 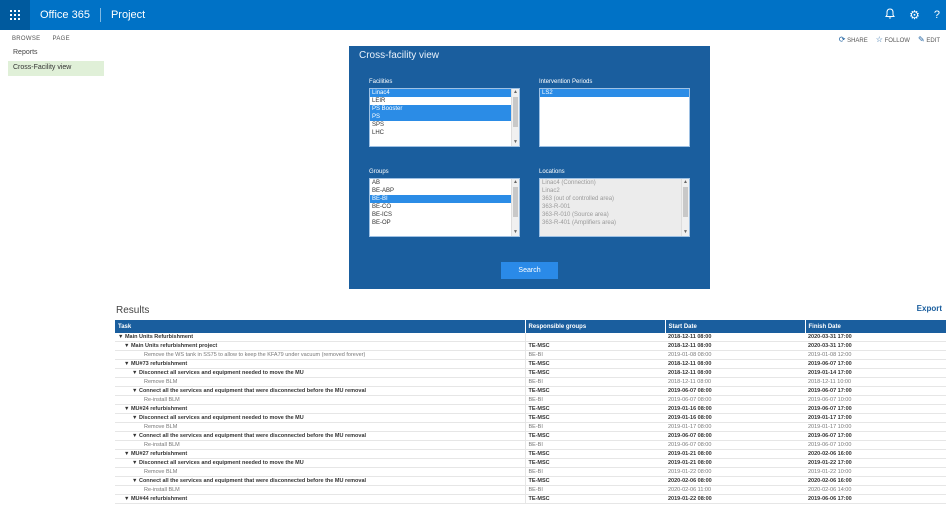 I want to click on bell-icon, so click(x=890, y=15).